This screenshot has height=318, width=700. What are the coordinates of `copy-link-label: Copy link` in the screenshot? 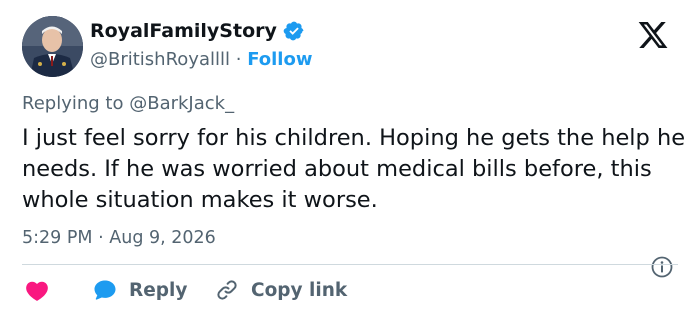 It's located at (299, 290).